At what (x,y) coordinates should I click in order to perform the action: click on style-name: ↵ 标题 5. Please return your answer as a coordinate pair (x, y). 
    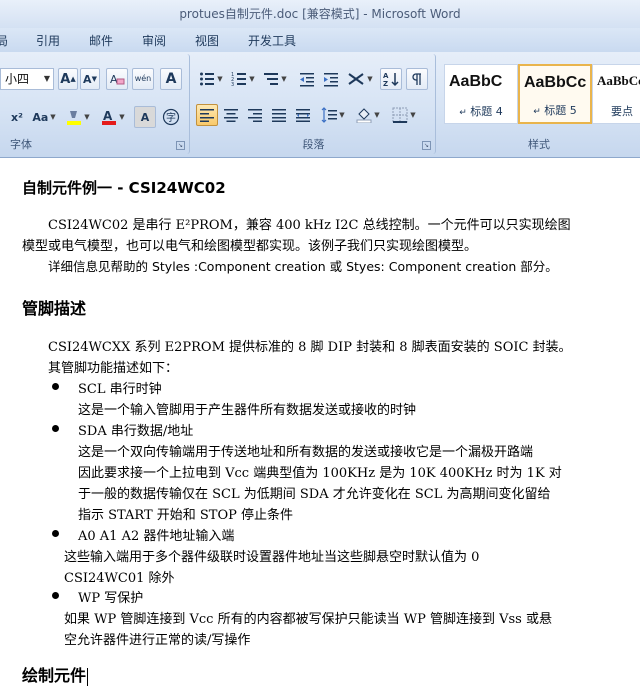
    Looking at the image, I should click on (555, 110).